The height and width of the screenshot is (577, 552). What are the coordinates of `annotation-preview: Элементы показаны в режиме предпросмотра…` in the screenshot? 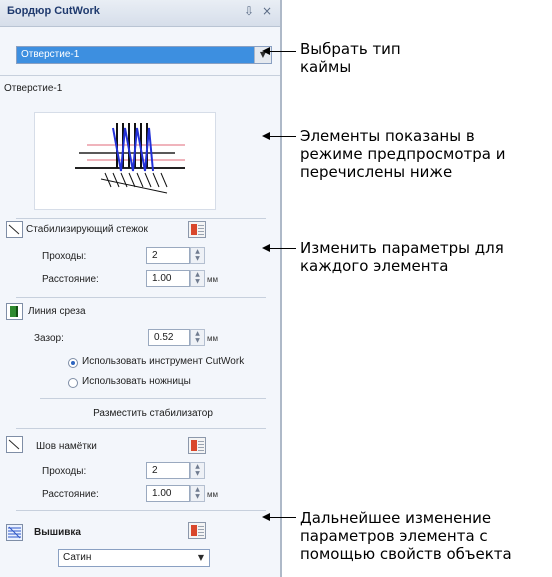 It's located at (402, 154).